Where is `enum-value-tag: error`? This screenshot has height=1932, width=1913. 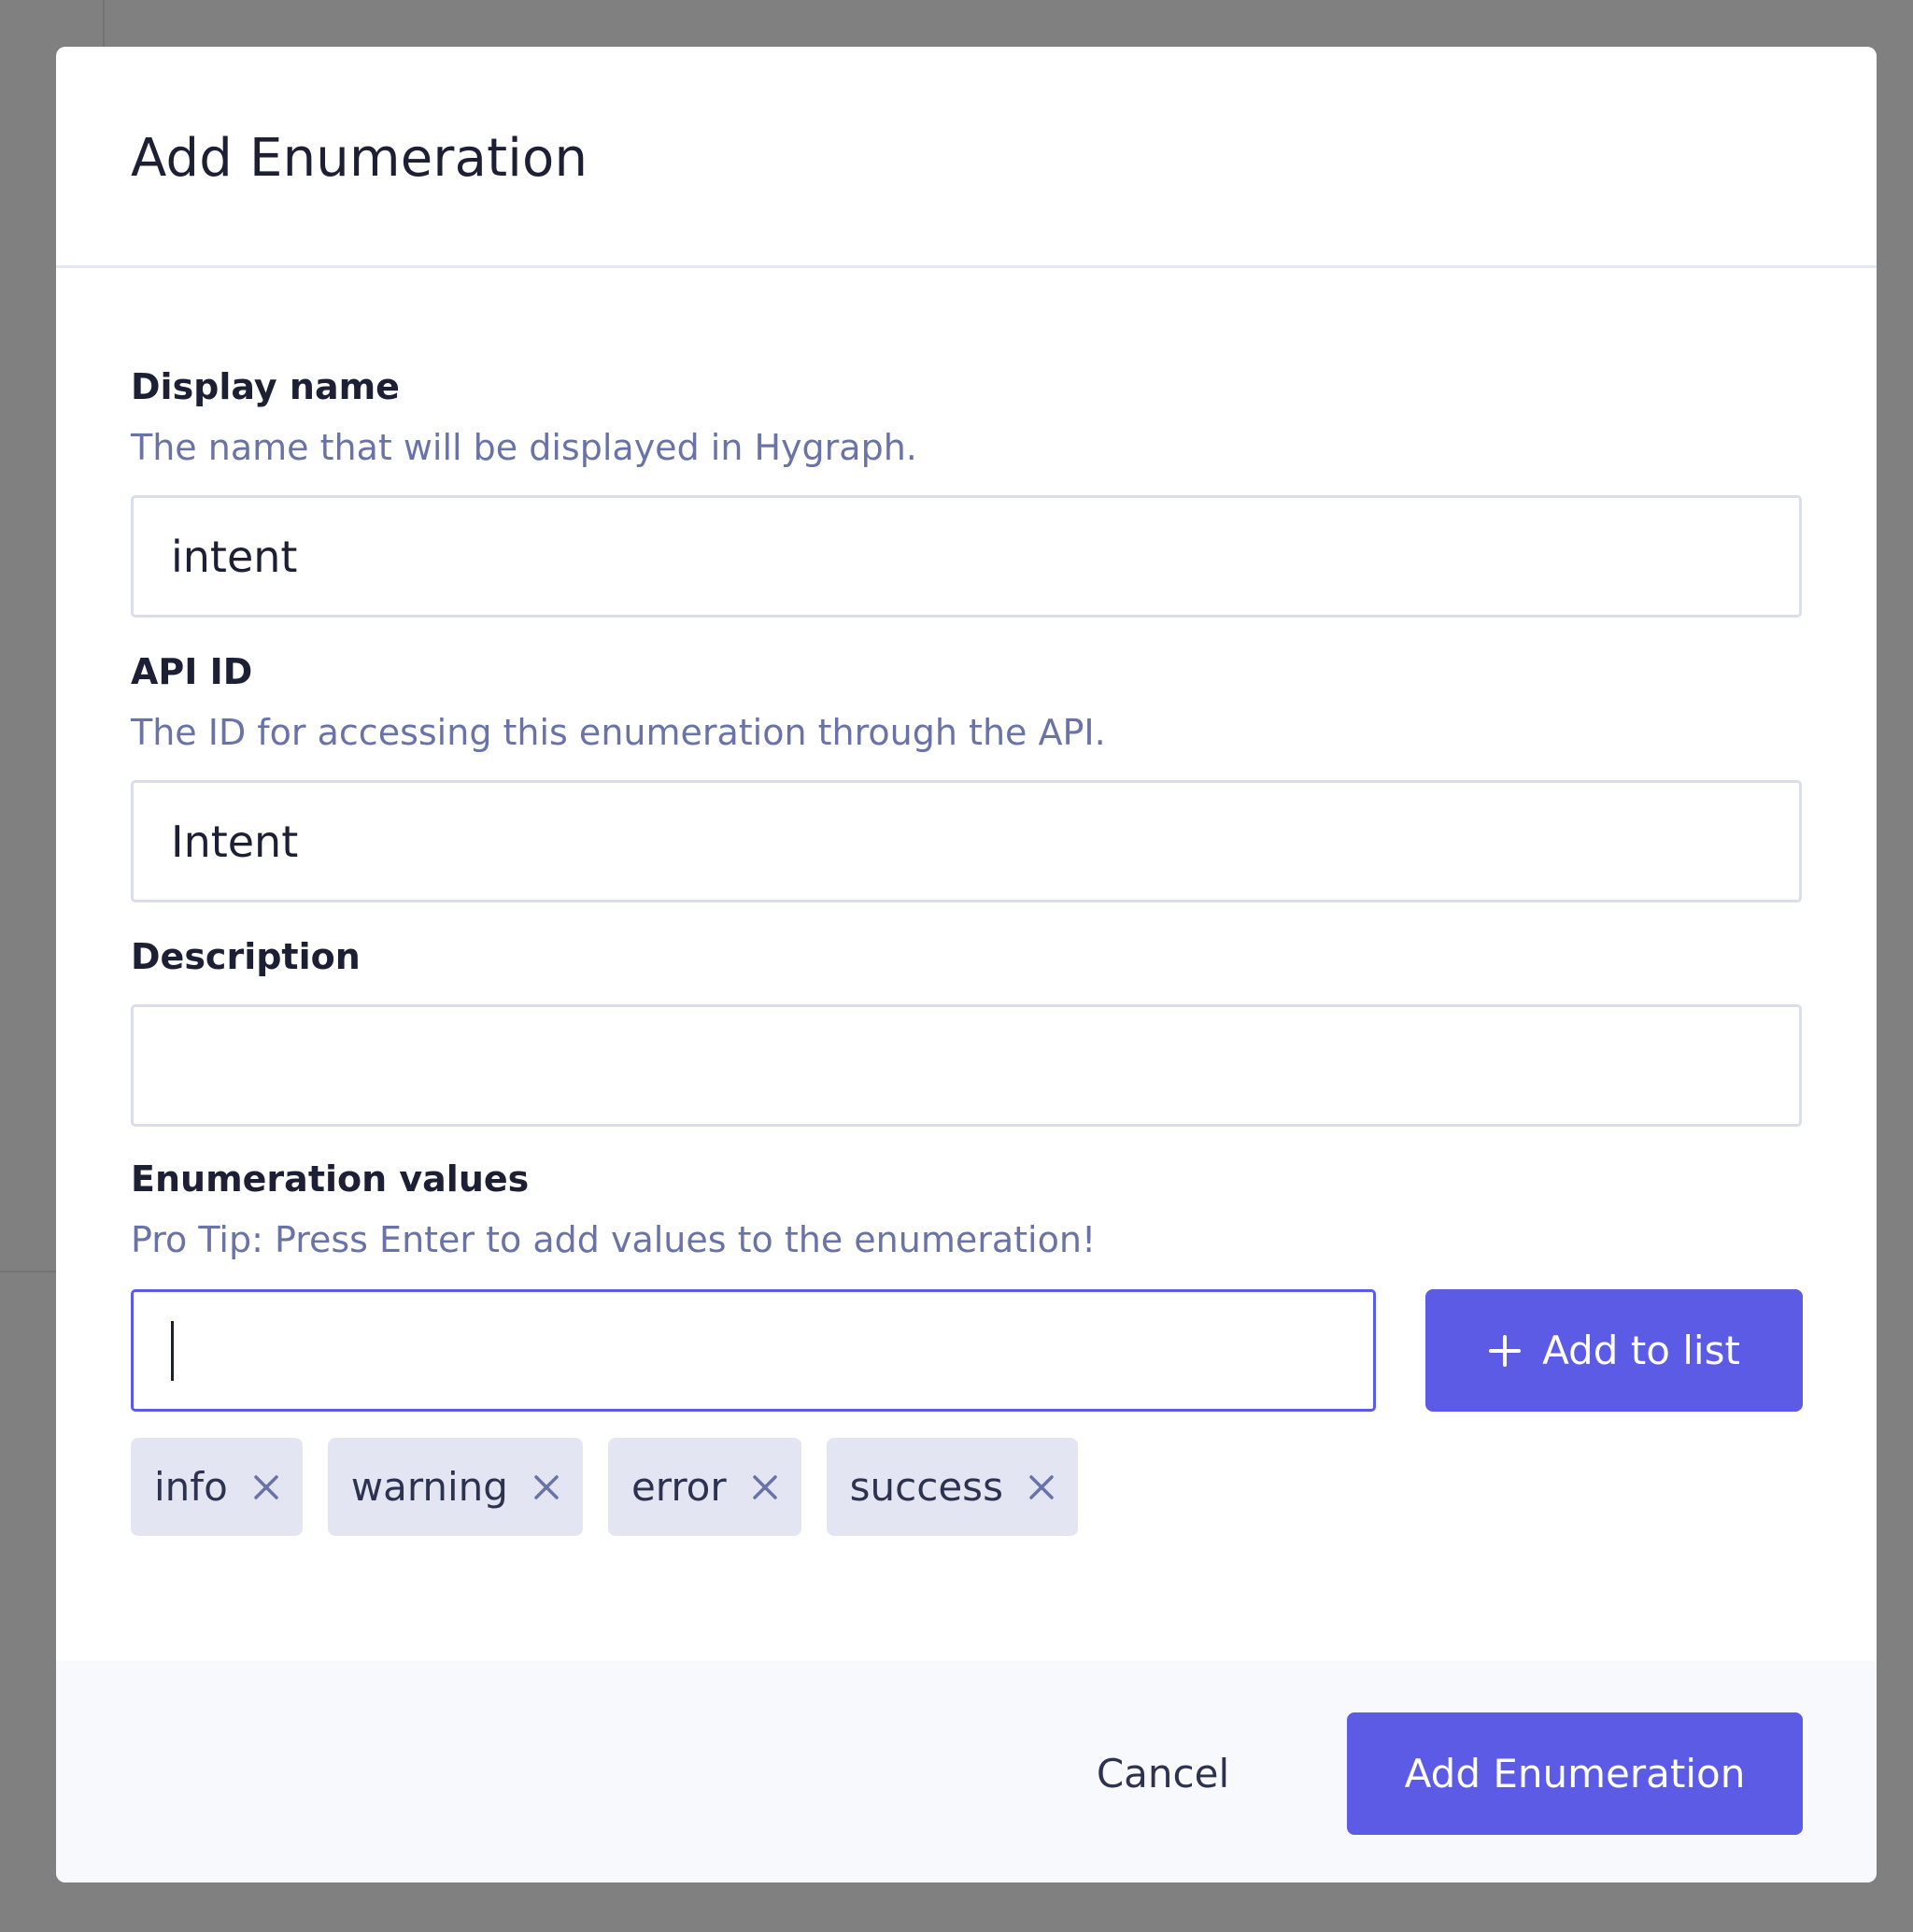 enum-value-tag: error is located at coordinates (704, 1487).